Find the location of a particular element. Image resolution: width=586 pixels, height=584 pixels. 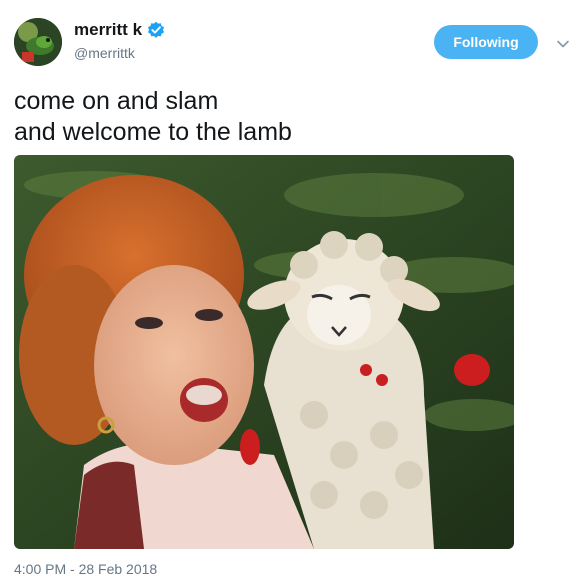

chevron-down-icon is located at coordinates (563, 42).